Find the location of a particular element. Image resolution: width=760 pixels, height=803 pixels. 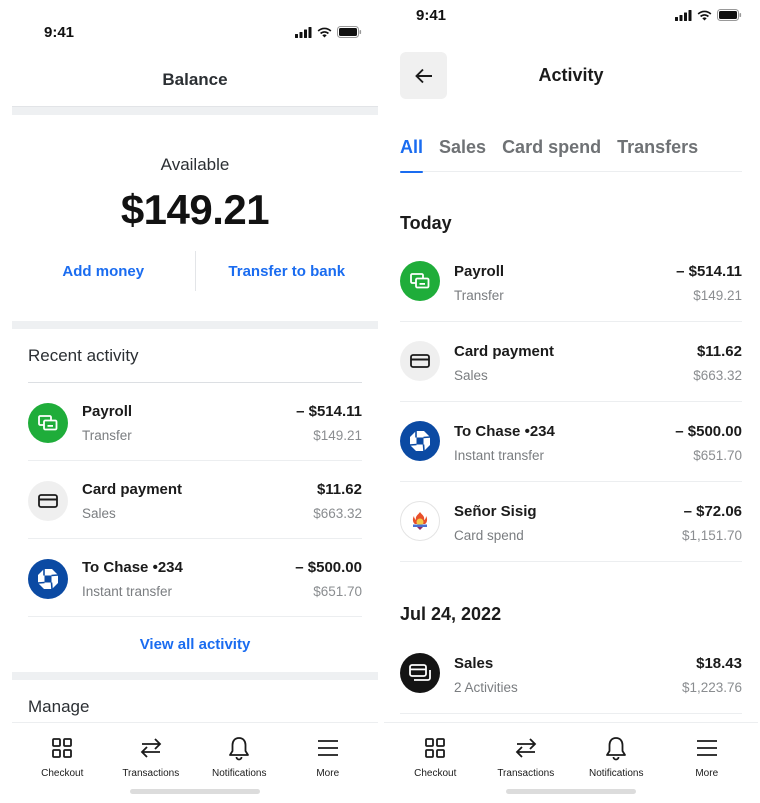

date-group-heading: Today is located at coordinates (426, 223).